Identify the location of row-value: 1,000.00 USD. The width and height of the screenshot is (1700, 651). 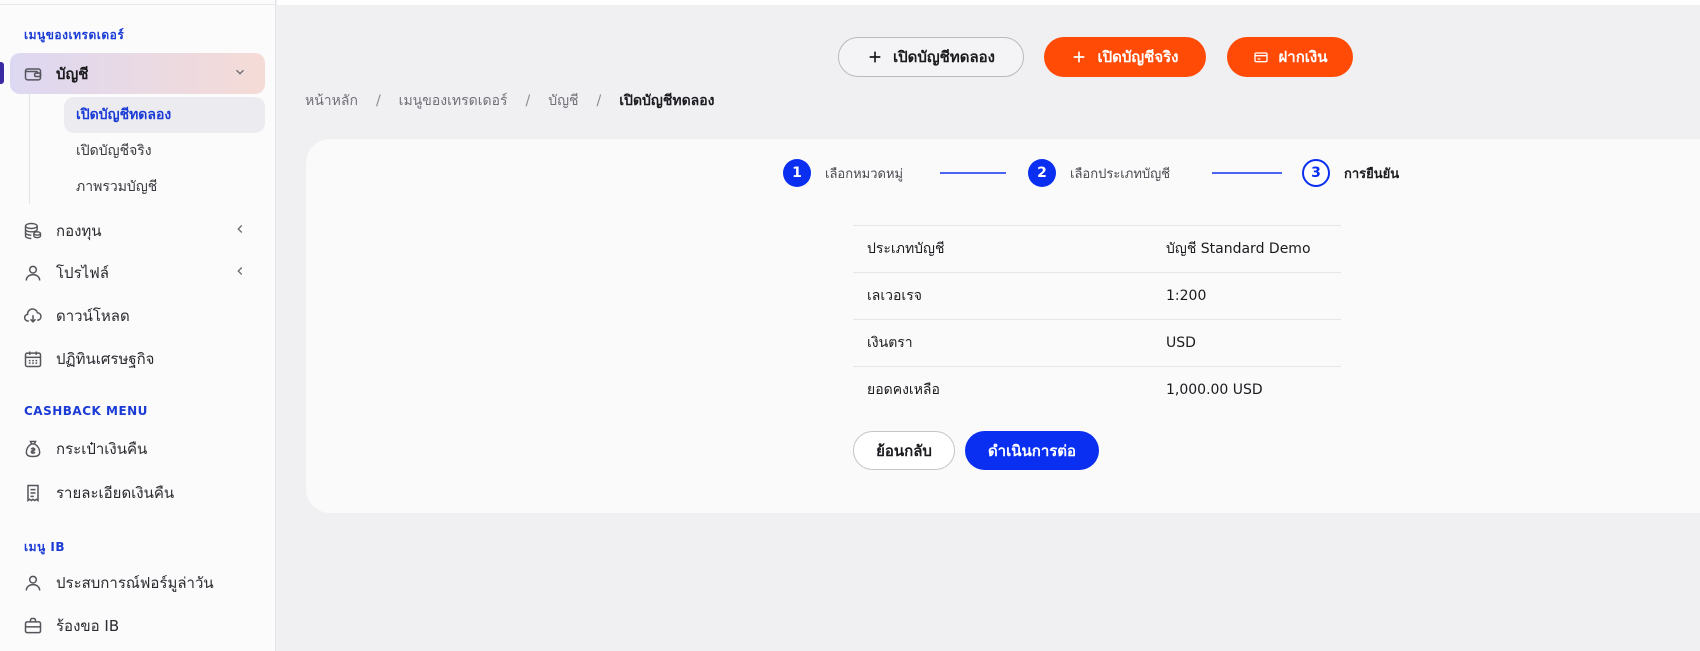
(1214, 390).